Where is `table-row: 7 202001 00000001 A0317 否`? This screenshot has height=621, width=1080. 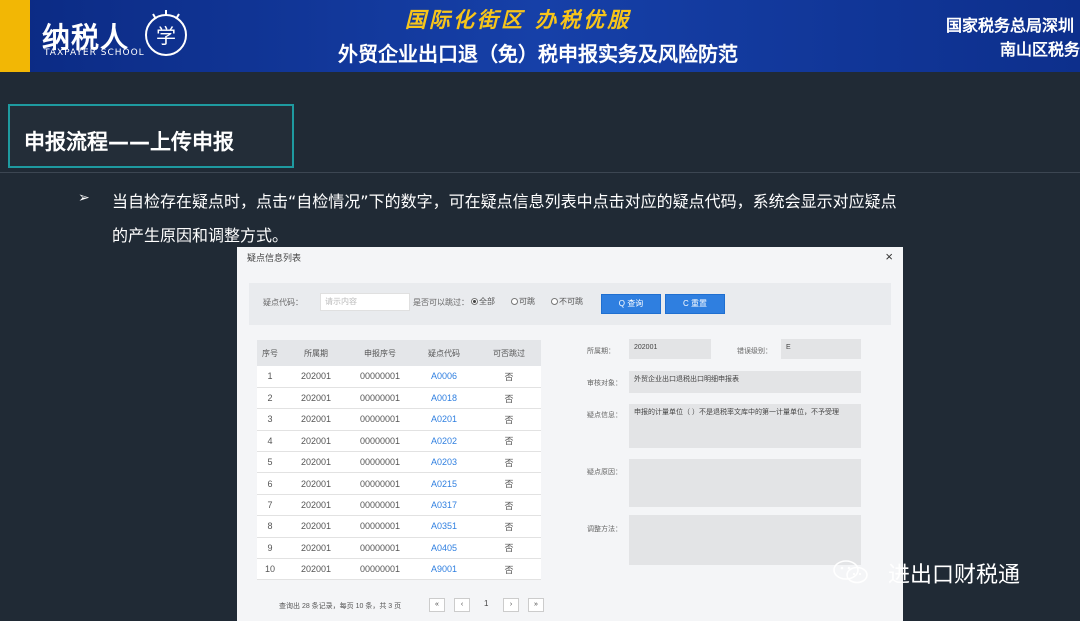 table-row: 7 202001 00000001 A0317 否 is located at coordinates (399, 505).